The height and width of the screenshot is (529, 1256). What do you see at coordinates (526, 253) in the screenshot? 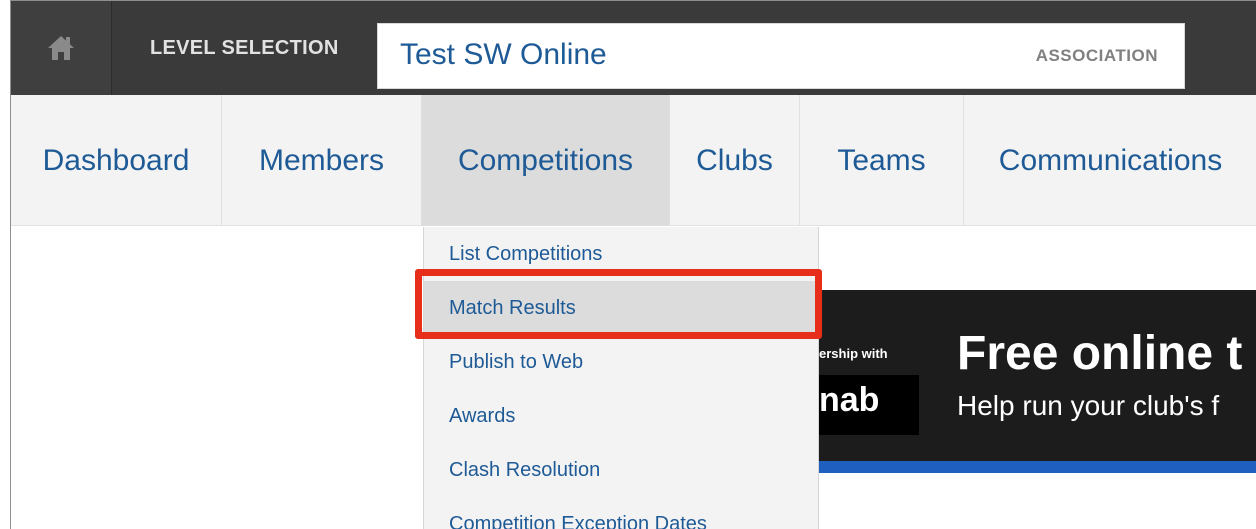
I see `menu-item-label: List Competitions` at bounding box center [526, 253].